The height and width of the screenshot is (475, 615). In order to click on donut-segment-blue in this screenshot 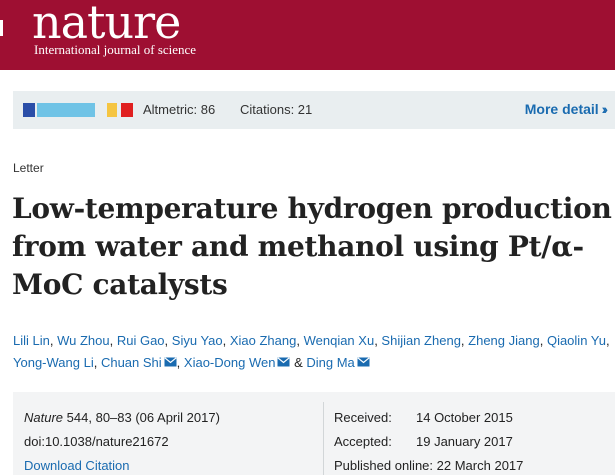, I will do `click(29, 110)`.